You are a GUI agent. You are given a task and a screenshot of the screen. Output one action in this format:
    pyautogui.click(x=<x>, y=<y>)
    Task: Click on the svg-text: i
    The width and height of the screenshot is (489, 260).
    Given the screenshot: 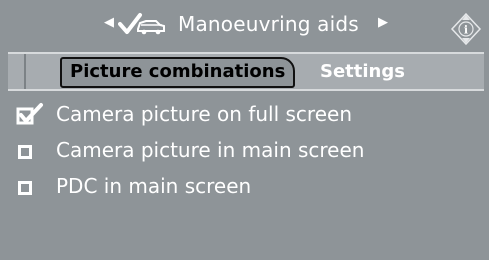 What is the action you would take?
    pyautogui.click(x=466, y=30)
    